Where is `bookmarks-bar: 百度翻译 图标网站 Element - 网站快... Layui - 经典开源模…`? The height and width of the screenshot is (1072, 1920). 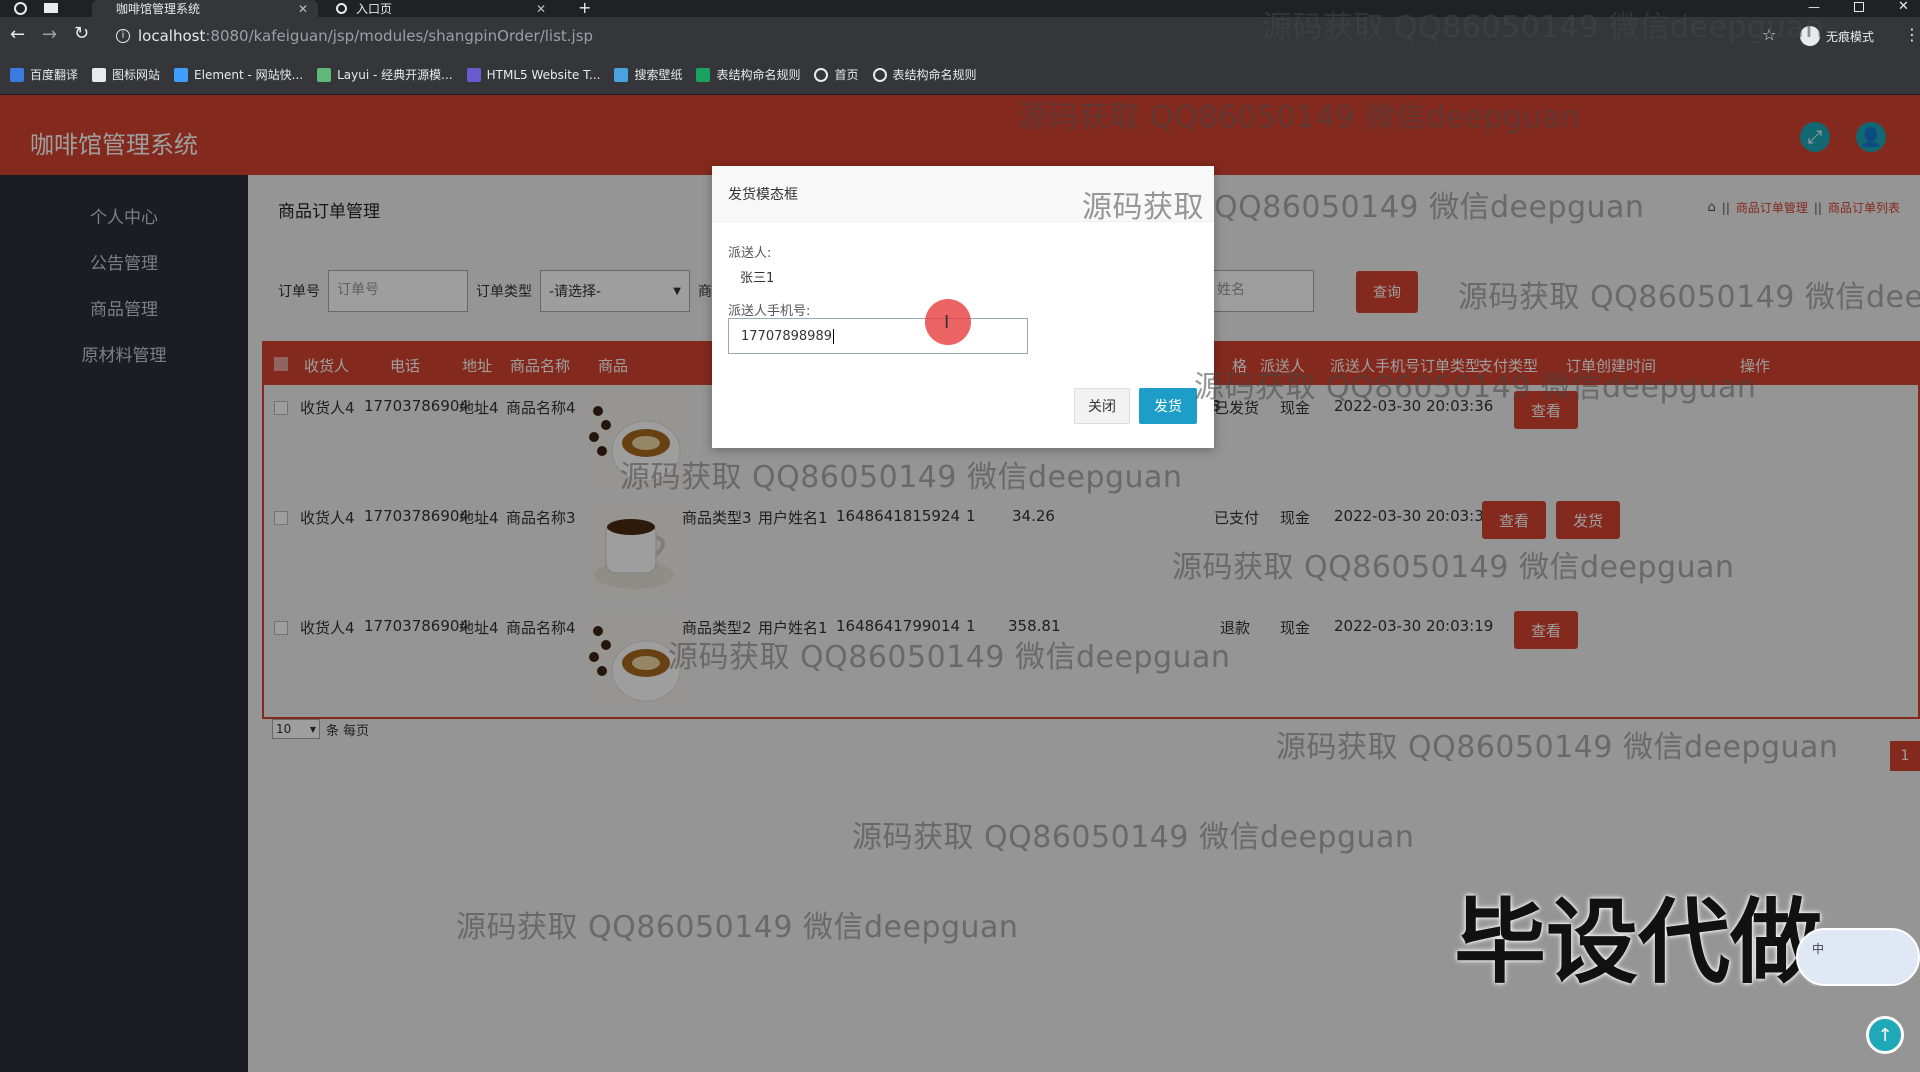 bookmarks-bar: 百度翻译 图标网站 Element - 网站快... Layui - 经典开源模… is located at coordinates (960, 75).